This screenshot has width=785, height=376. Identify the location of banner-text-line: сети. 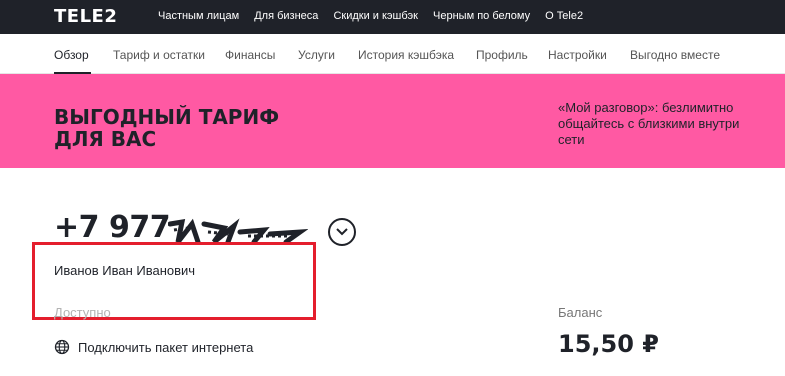
(571, 139).